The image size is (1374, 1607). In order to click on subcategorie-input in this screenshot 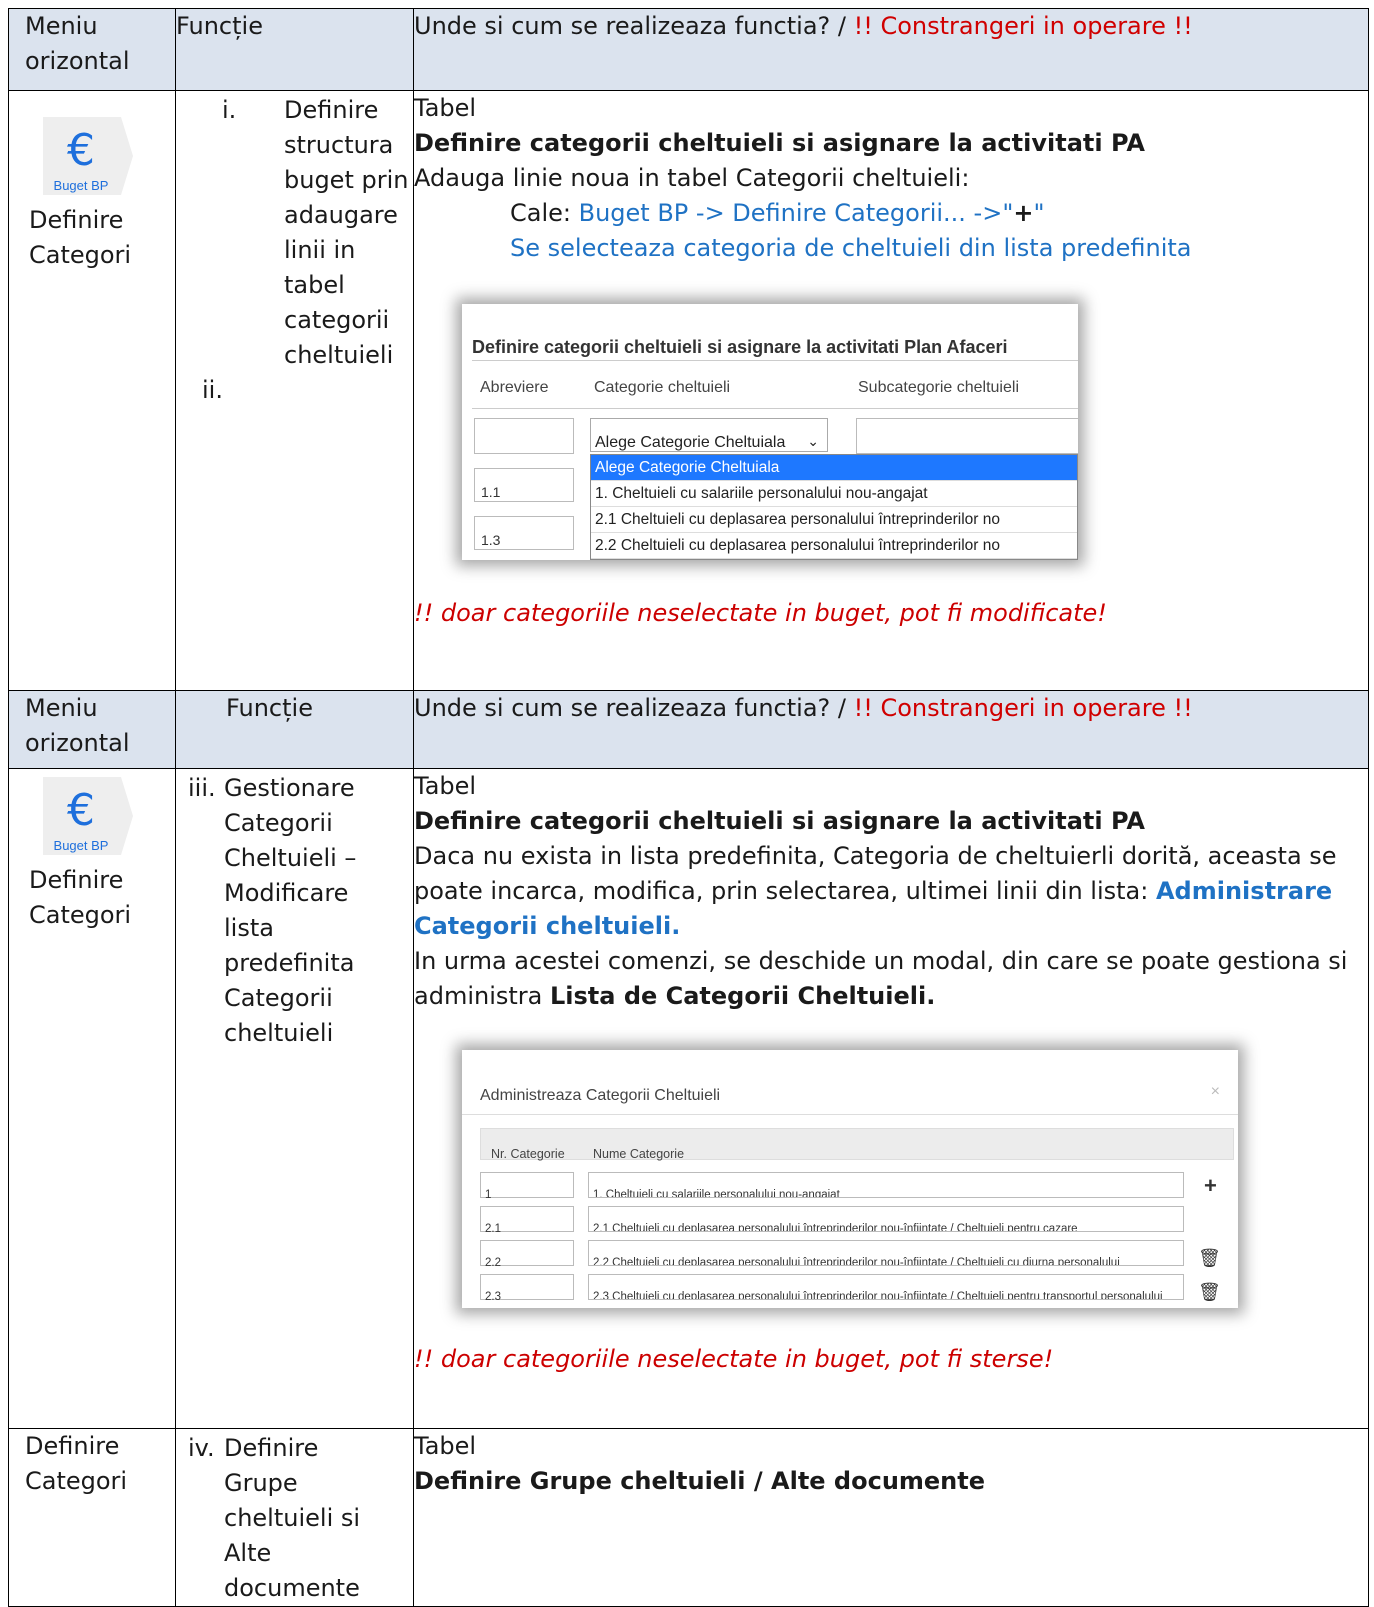, I will do `click(967, 436)`.